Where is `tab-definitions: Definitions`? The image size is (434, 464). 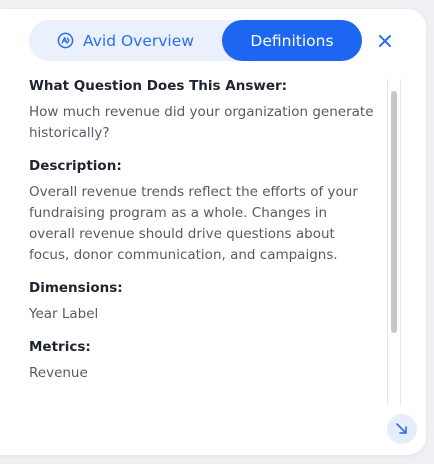
tab-definitions: Definitions is located at coordinates (292, 40).